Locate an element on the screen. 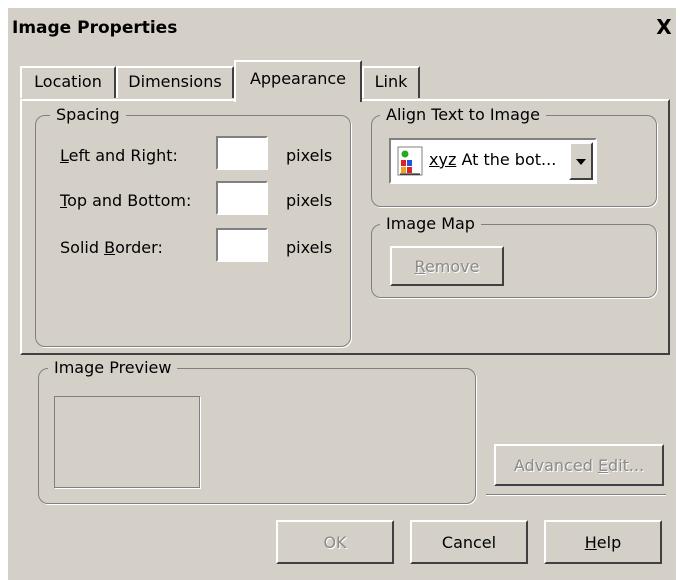  tab-dimensions: Dimensions is located at coordinates (175, 82).